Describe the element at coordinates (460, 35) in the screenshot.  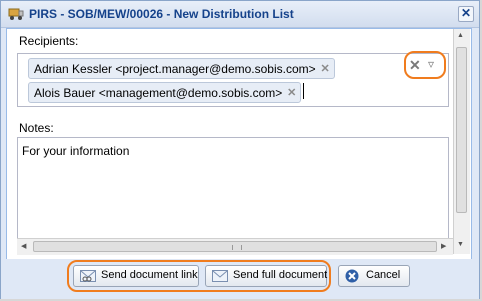
I see `scroll-up-icon: ▲` at that location.